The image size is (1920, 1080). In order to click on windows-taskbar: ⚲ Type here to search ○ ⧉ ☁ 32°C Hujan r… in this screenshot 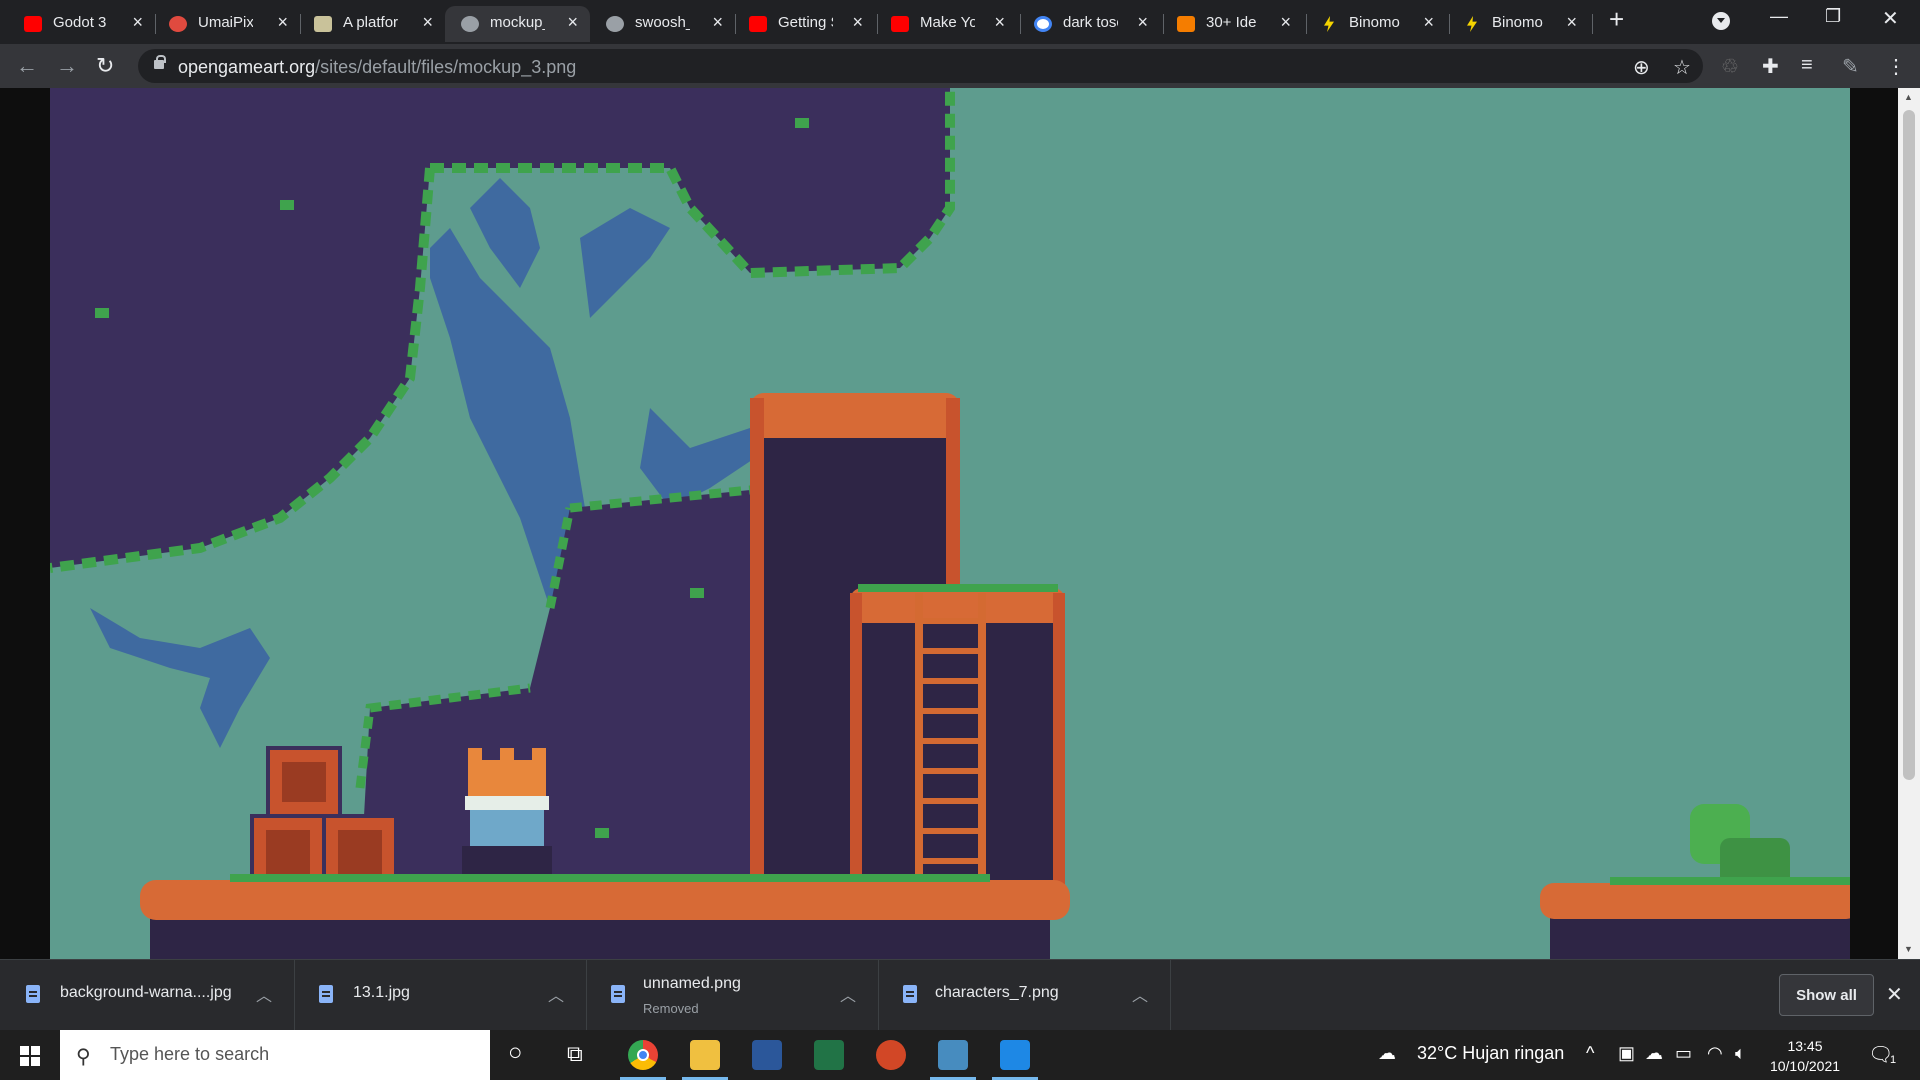, I will do `click(960, 1055)`.